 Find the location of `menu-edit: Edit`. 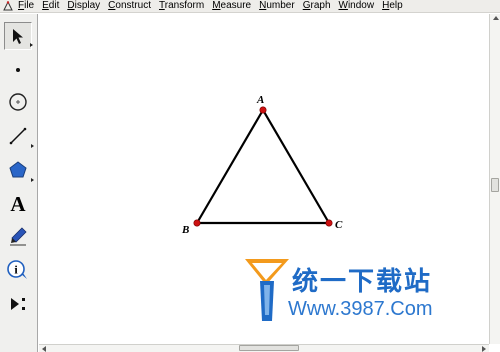

menu-edit: Edit is located at coordinates (50, 6).